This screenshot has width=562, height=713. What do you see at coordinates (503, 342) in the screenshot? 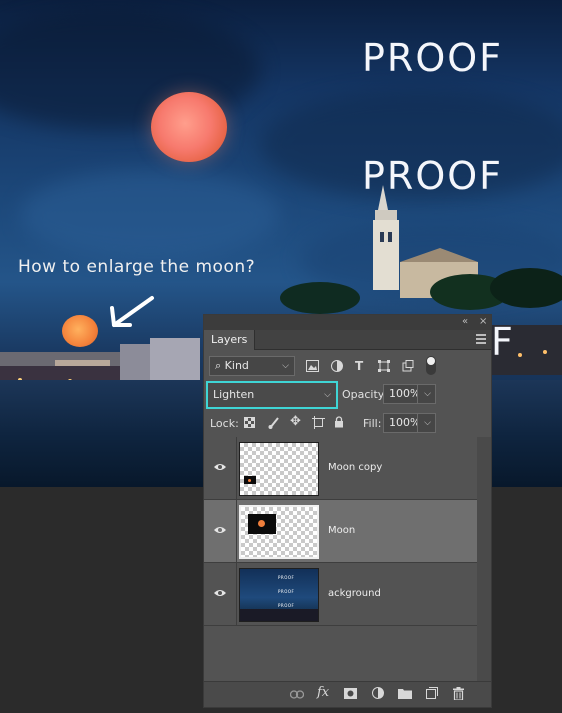
I see `watermark-edge-fragment: F` at bounding box center [503, 342].